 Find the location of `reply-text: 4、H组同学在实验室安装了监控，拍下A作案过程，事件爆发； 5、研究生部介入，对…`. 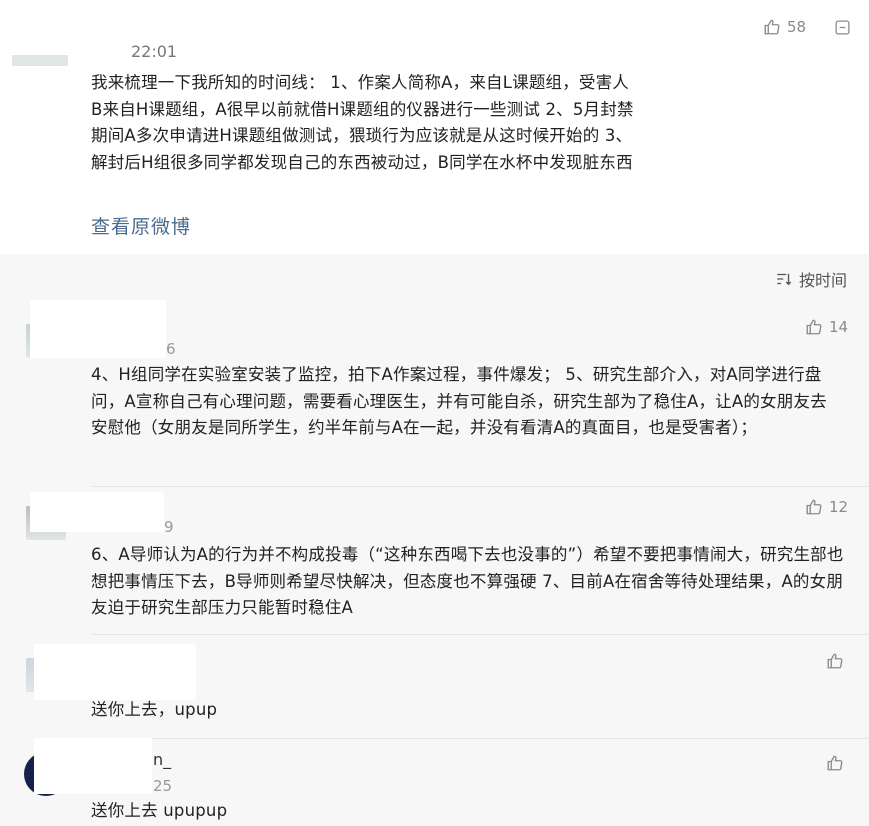

reply-text: 4、H组同学在实验室安装了监控，拍下A作案过程，事件爆发； 5、研究生部介入，对… is located at coordinates (459, 401).